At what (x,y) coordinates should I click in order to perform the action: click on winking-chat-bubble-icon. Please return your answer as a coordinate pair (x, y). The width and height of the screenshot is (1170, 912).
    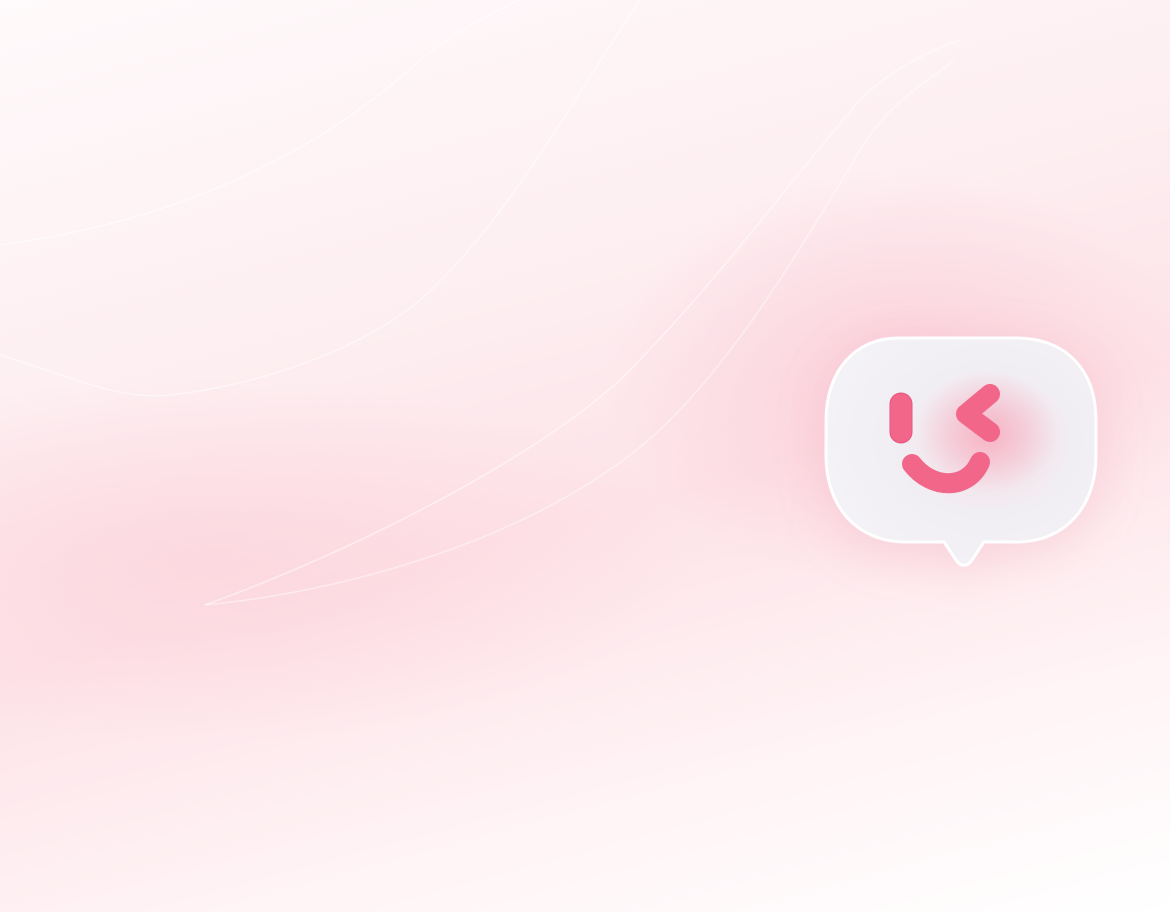
    Looking at the image, I should click on (961, 451).